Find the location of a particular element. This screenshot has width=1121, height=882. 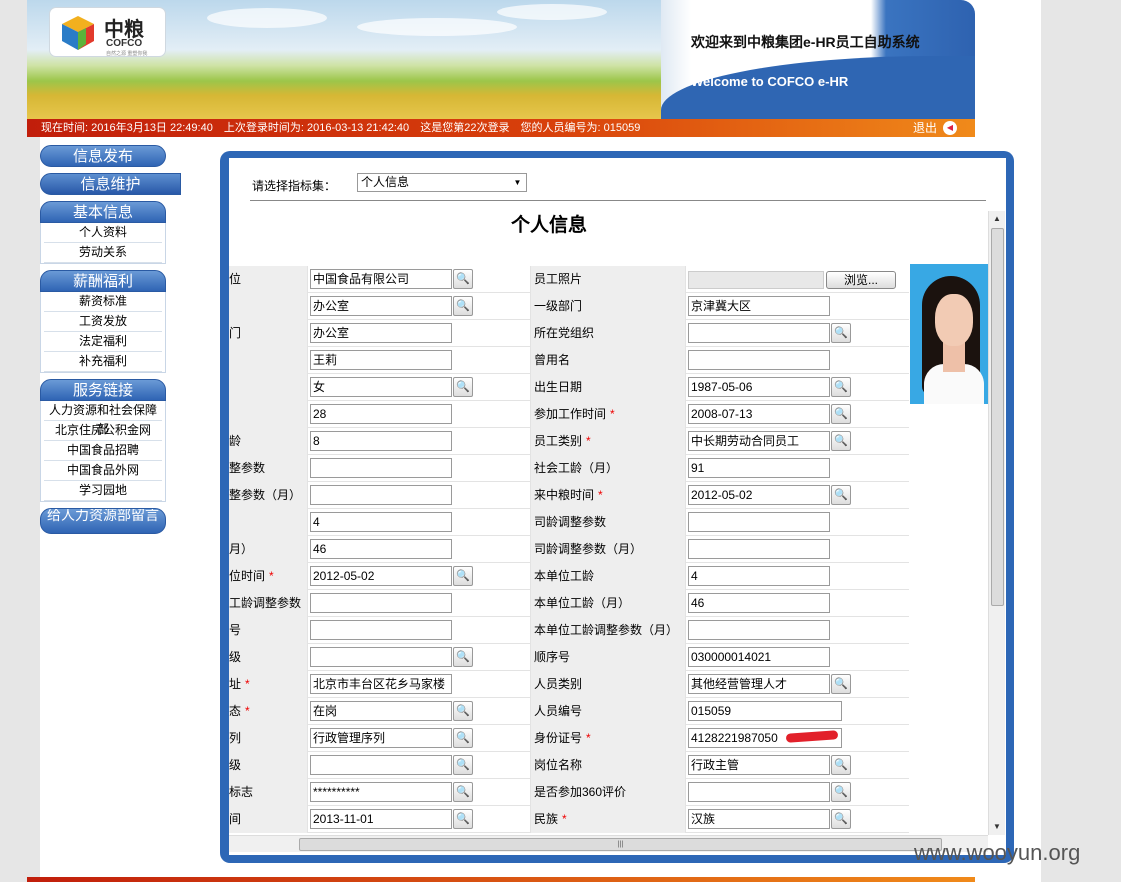

field-input: 015059 is located at coordinates (765, 711).